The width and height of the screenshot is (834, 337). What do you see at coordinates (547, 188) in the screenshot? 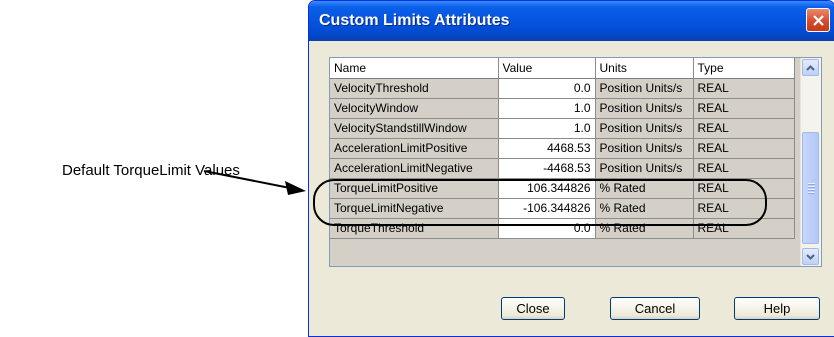
I see `row-value-cell: 106.344826` at bounding box center [547, 188].